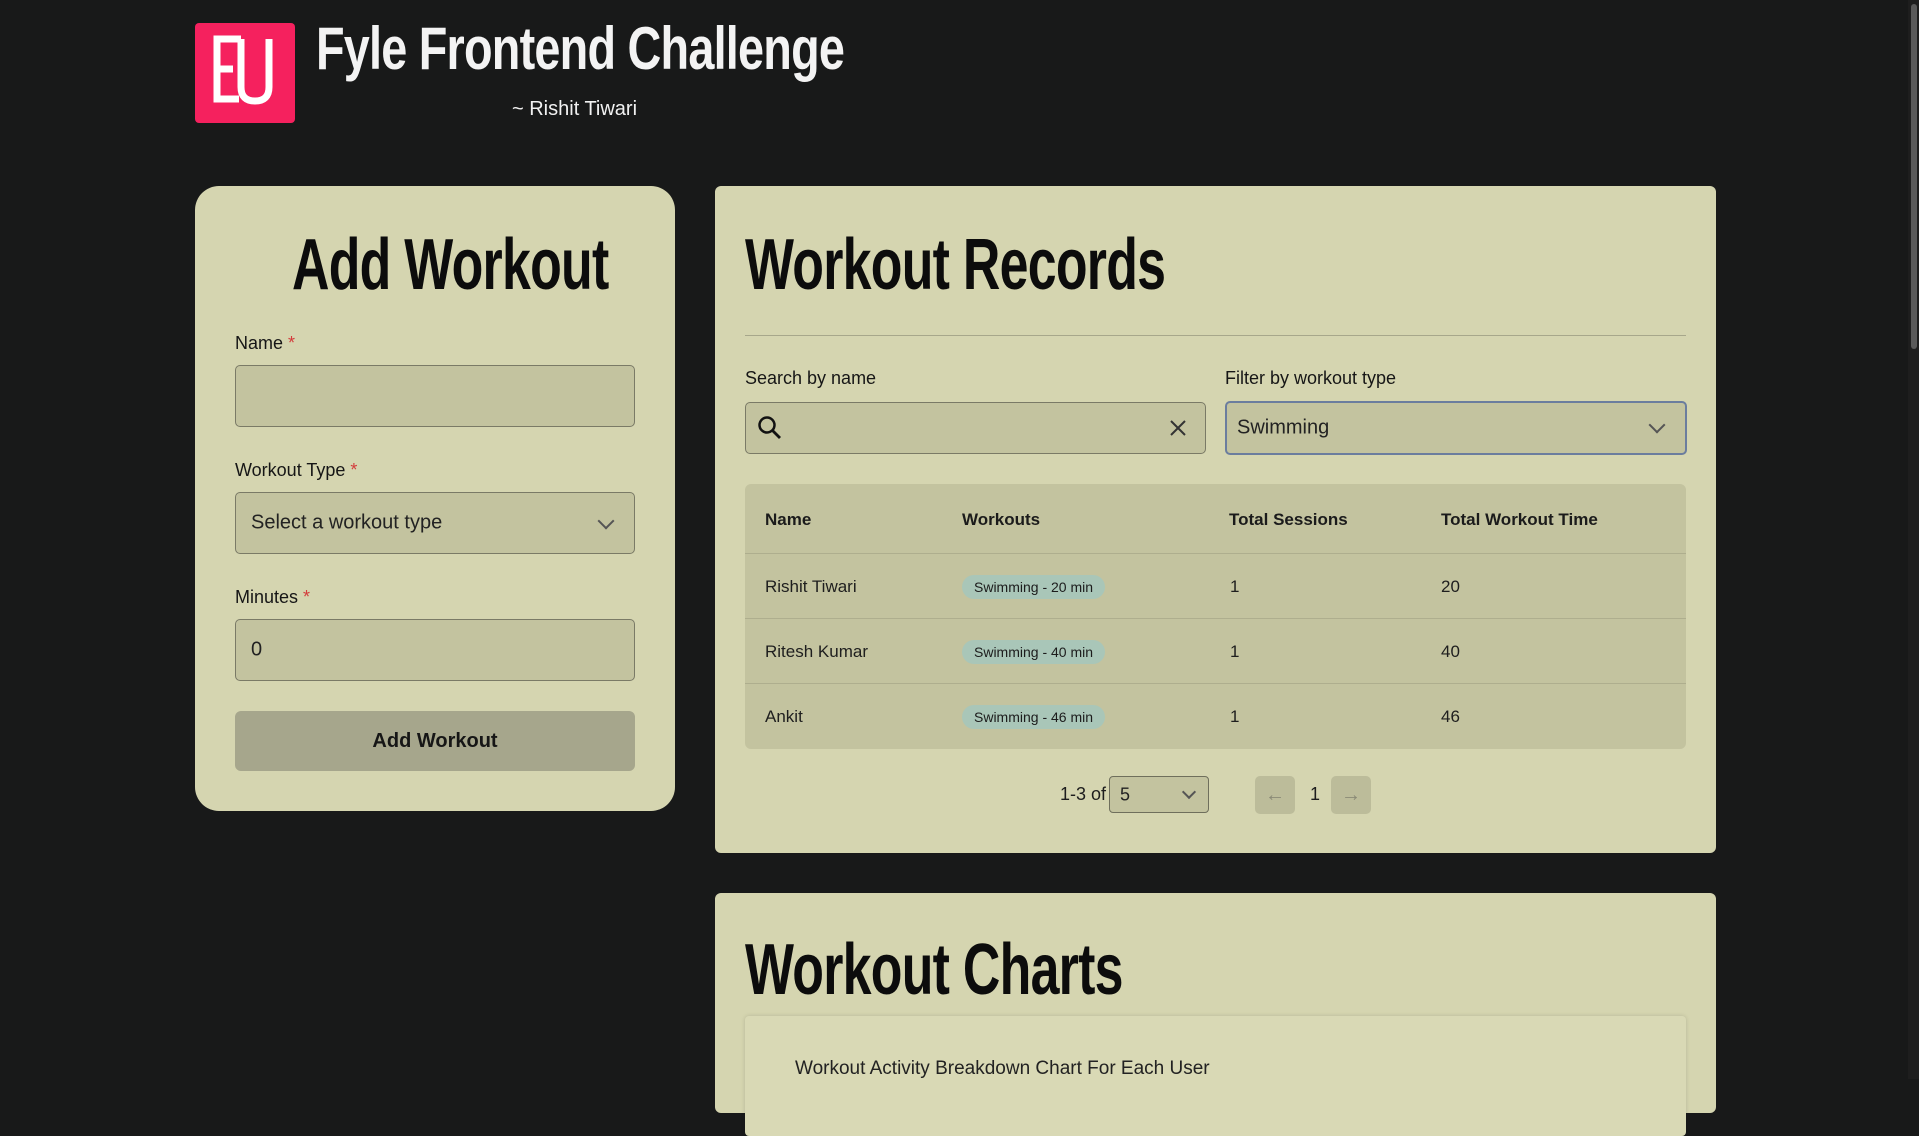  I want to click on arrow-right-icon: →, so click(1351, 795).